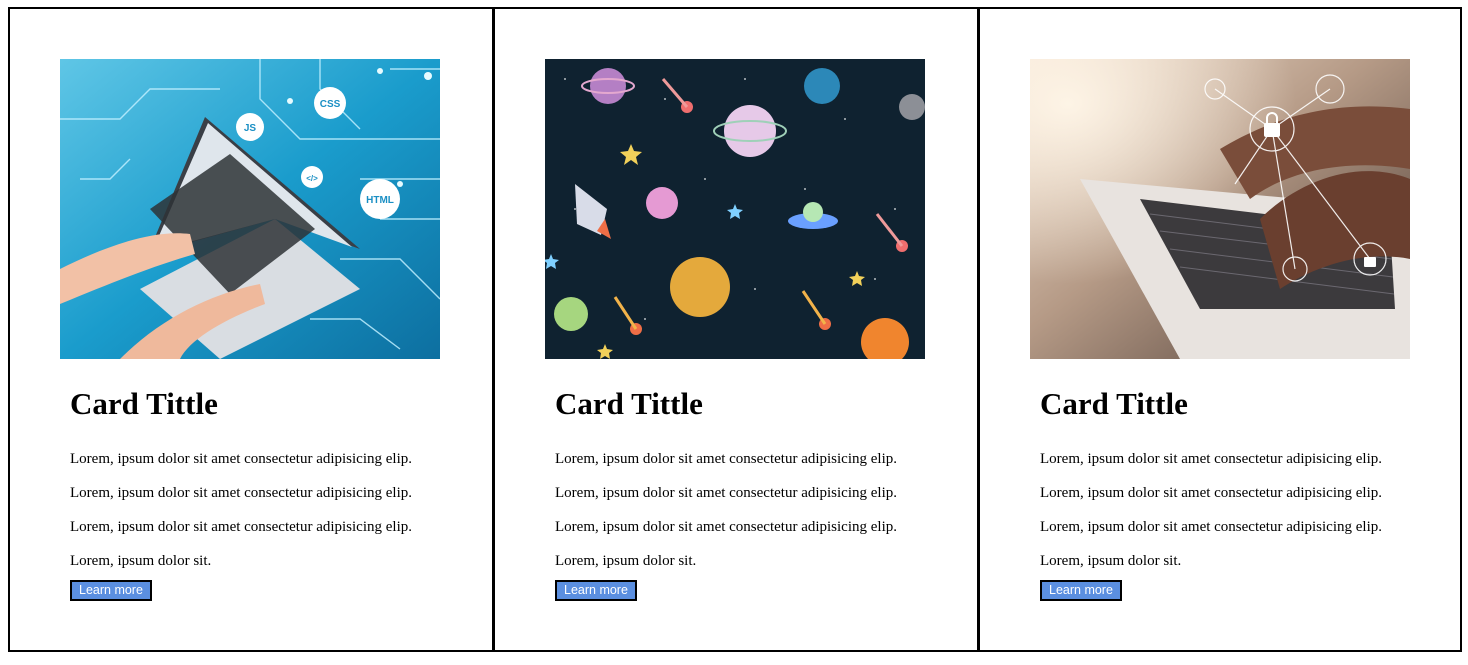 The height and width of the screenshot is (665, 1468). I want to click on laptop-security-image, so click(1220, 209).